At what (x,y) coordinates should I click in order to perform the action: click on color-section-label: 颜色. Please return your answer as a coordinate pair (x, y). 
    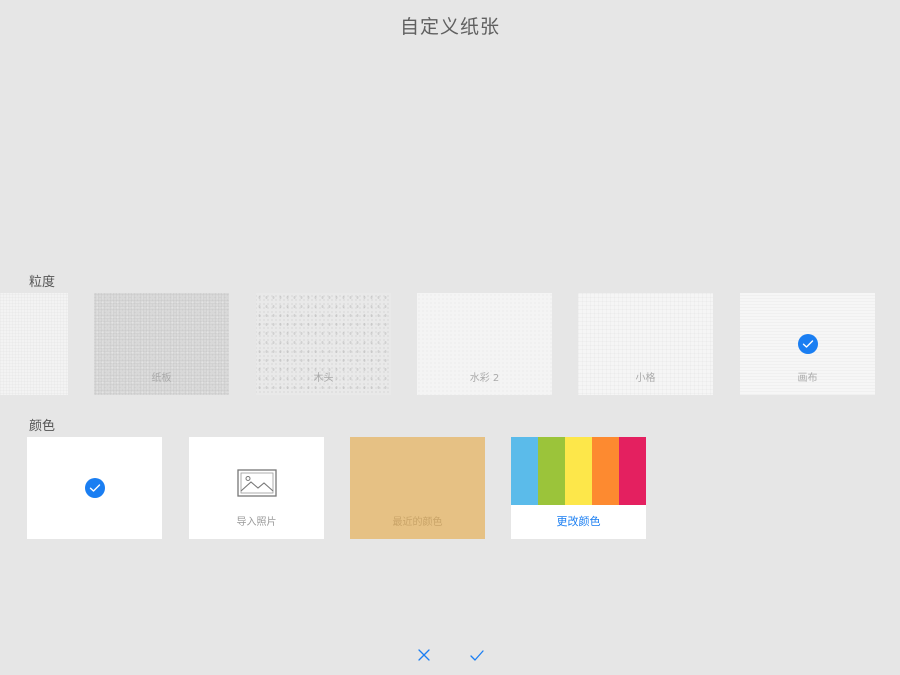
    Looking at the image, I should click on (42, 426).